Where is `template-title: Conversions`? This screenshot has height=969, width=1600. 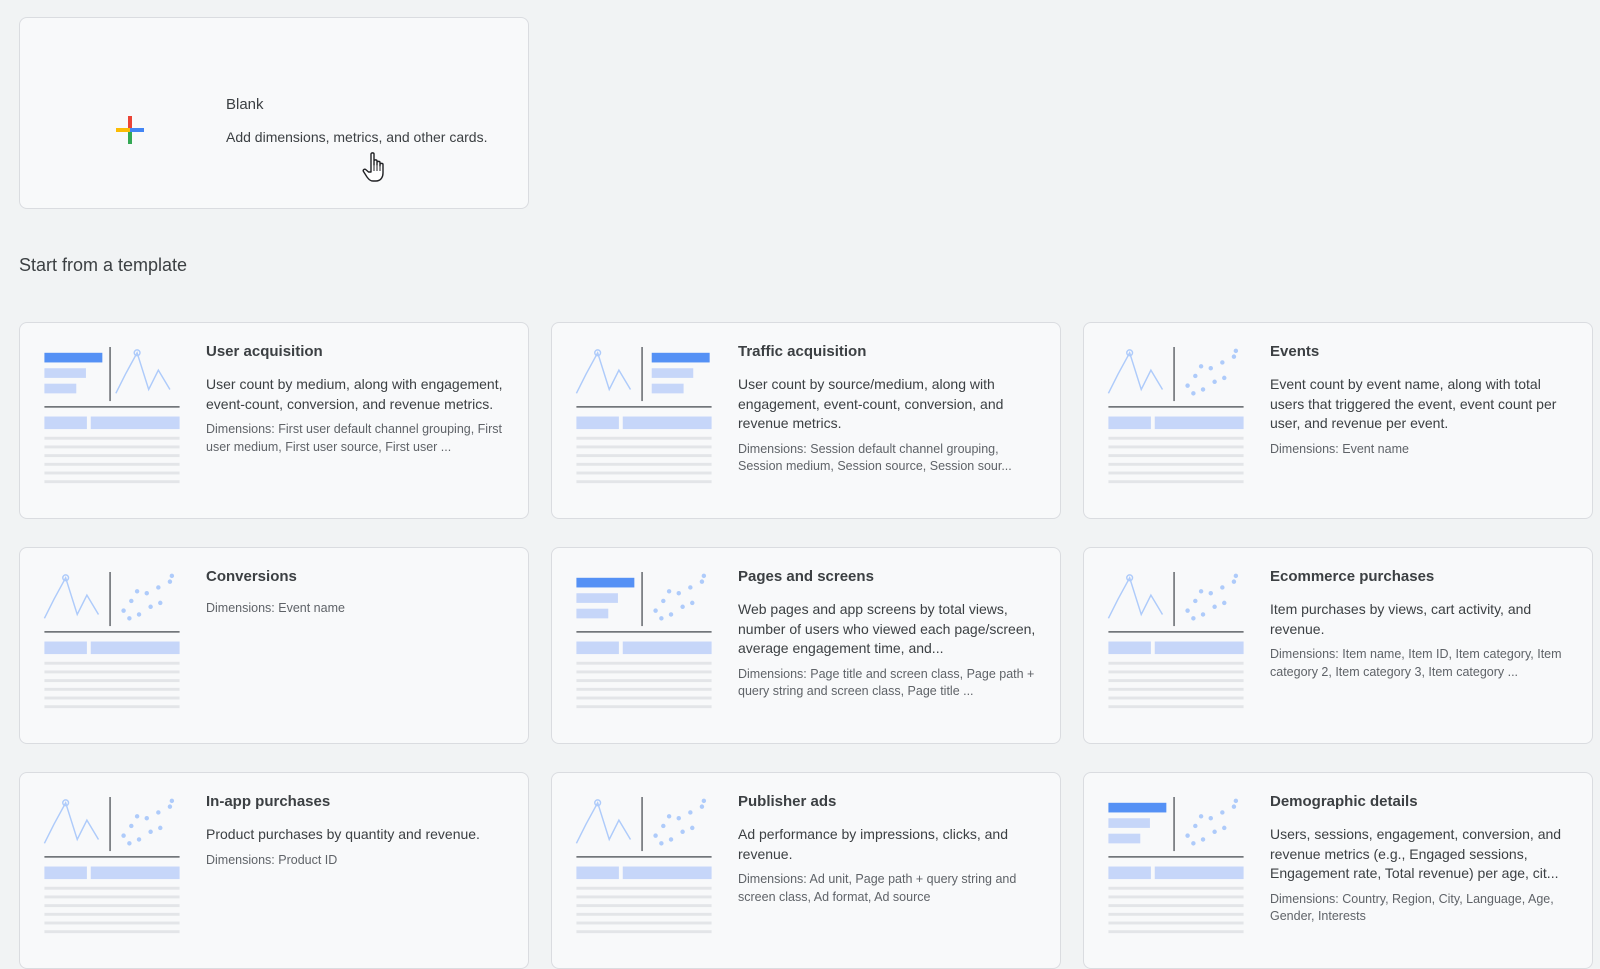 template-title: Conversions is located at coordinates (251, 576).